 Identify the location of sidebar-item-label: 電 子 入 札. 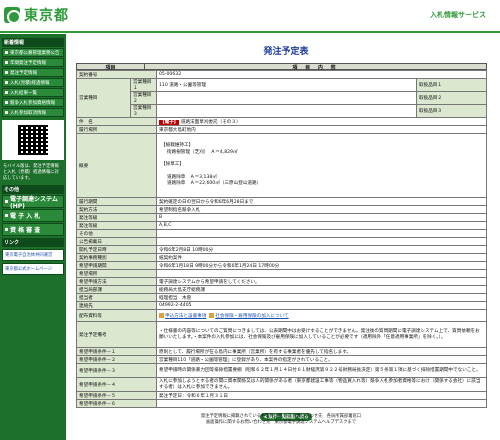
(25, 216).